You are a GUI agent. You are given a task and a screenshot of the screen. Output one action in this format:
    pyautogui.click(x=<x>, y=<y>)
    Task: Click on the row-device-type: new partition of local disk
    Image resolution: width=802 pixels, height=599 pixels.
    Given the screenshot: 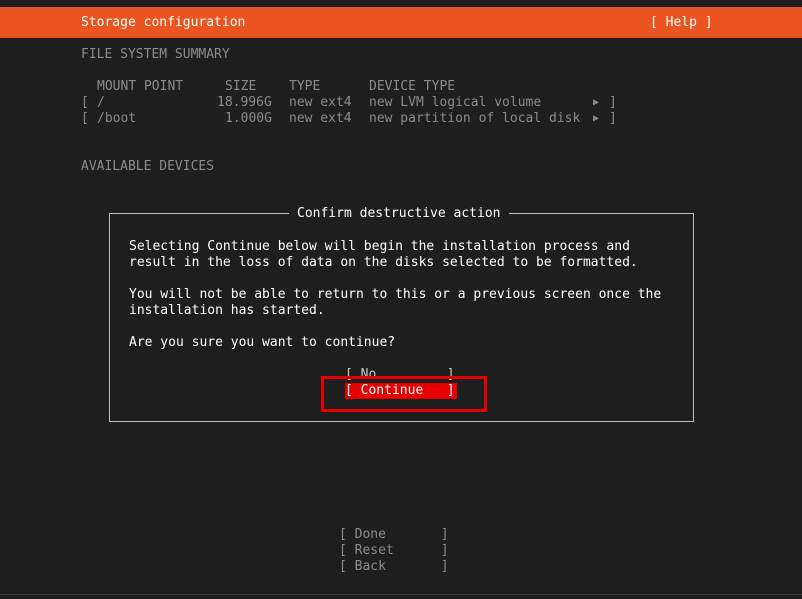 What is the action you would take?
    pyautogui.click(x=475, y=118)
    